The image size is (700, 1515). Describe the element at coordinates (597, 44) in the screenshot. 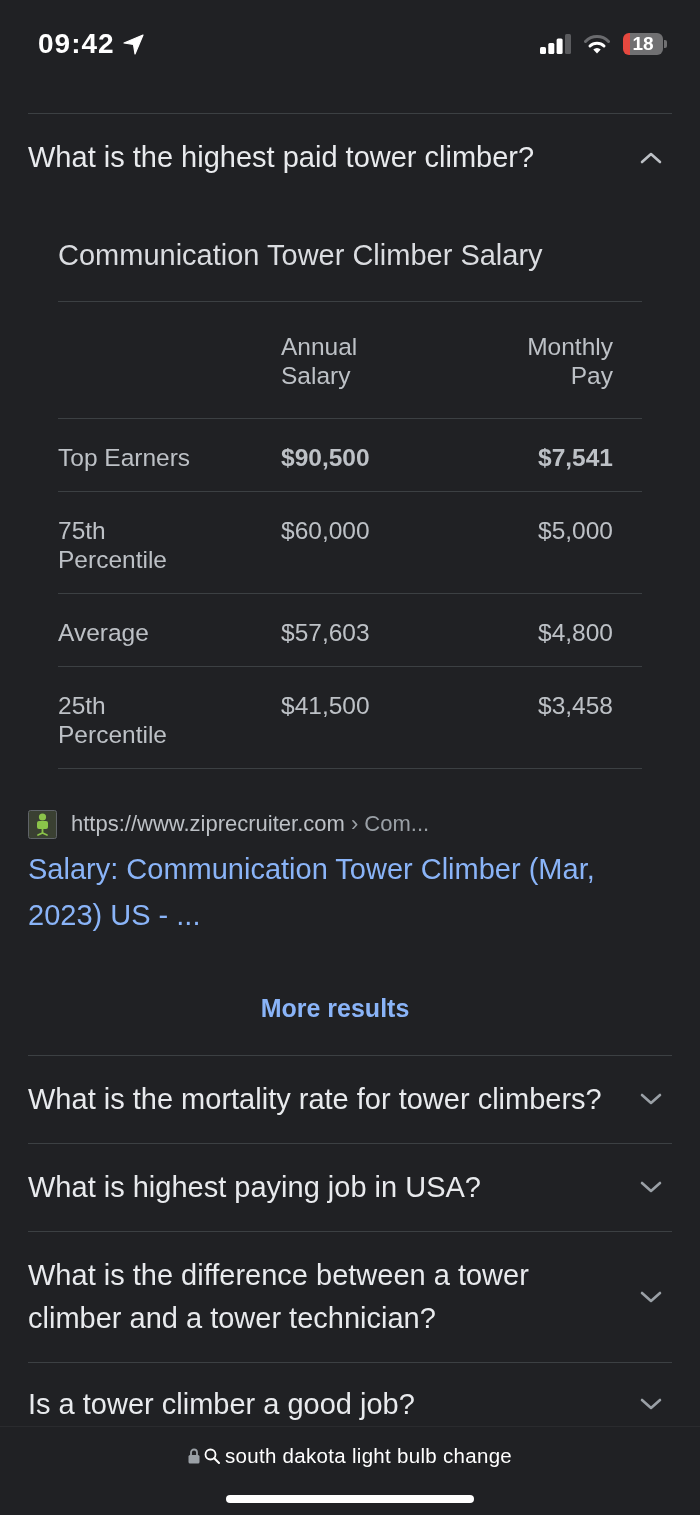

I see `wifi-icon` at that location.